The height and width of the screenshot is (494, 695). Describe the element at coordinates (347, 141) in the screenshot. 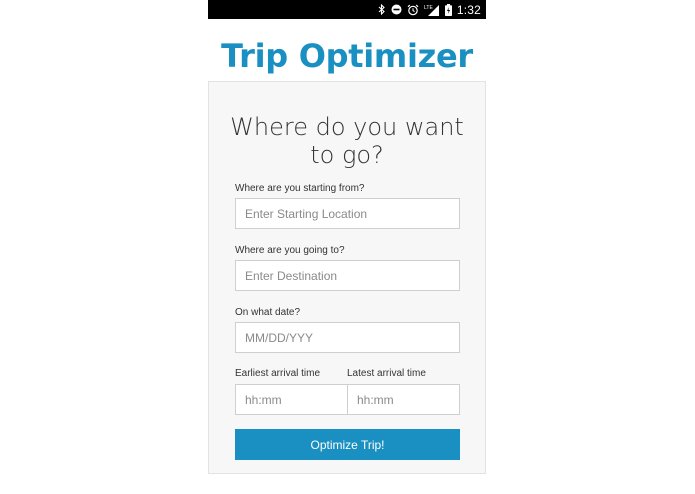

I see `form-heading: Where do you want to go?` at that location.